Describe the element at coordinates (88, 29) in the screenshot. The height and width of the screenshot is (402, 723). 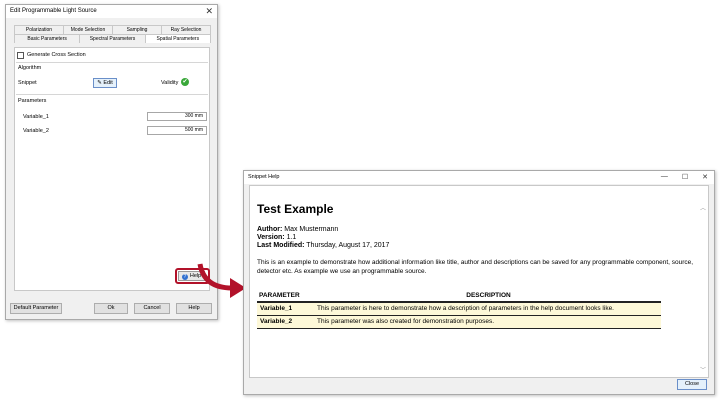
I see `tab-mode-selection: Mode Selection` at that location.